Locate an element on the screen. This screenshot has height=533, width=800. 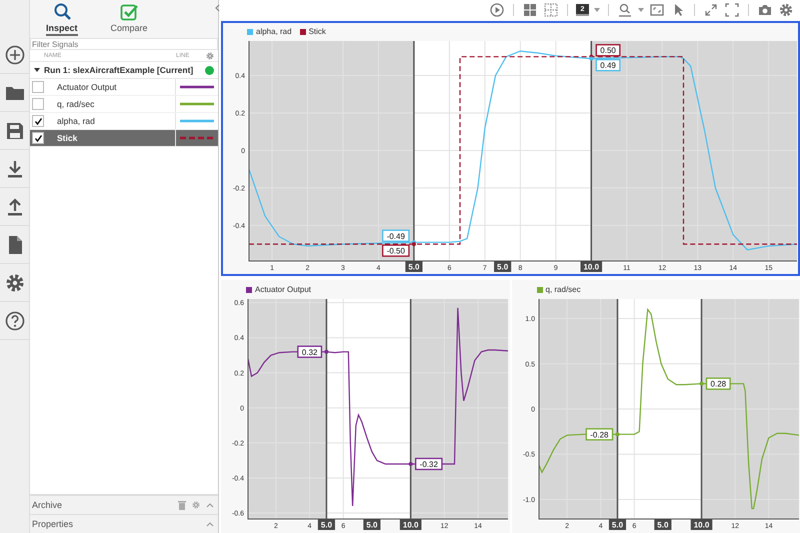
zoom-icon is located at coordinates (625, 10).